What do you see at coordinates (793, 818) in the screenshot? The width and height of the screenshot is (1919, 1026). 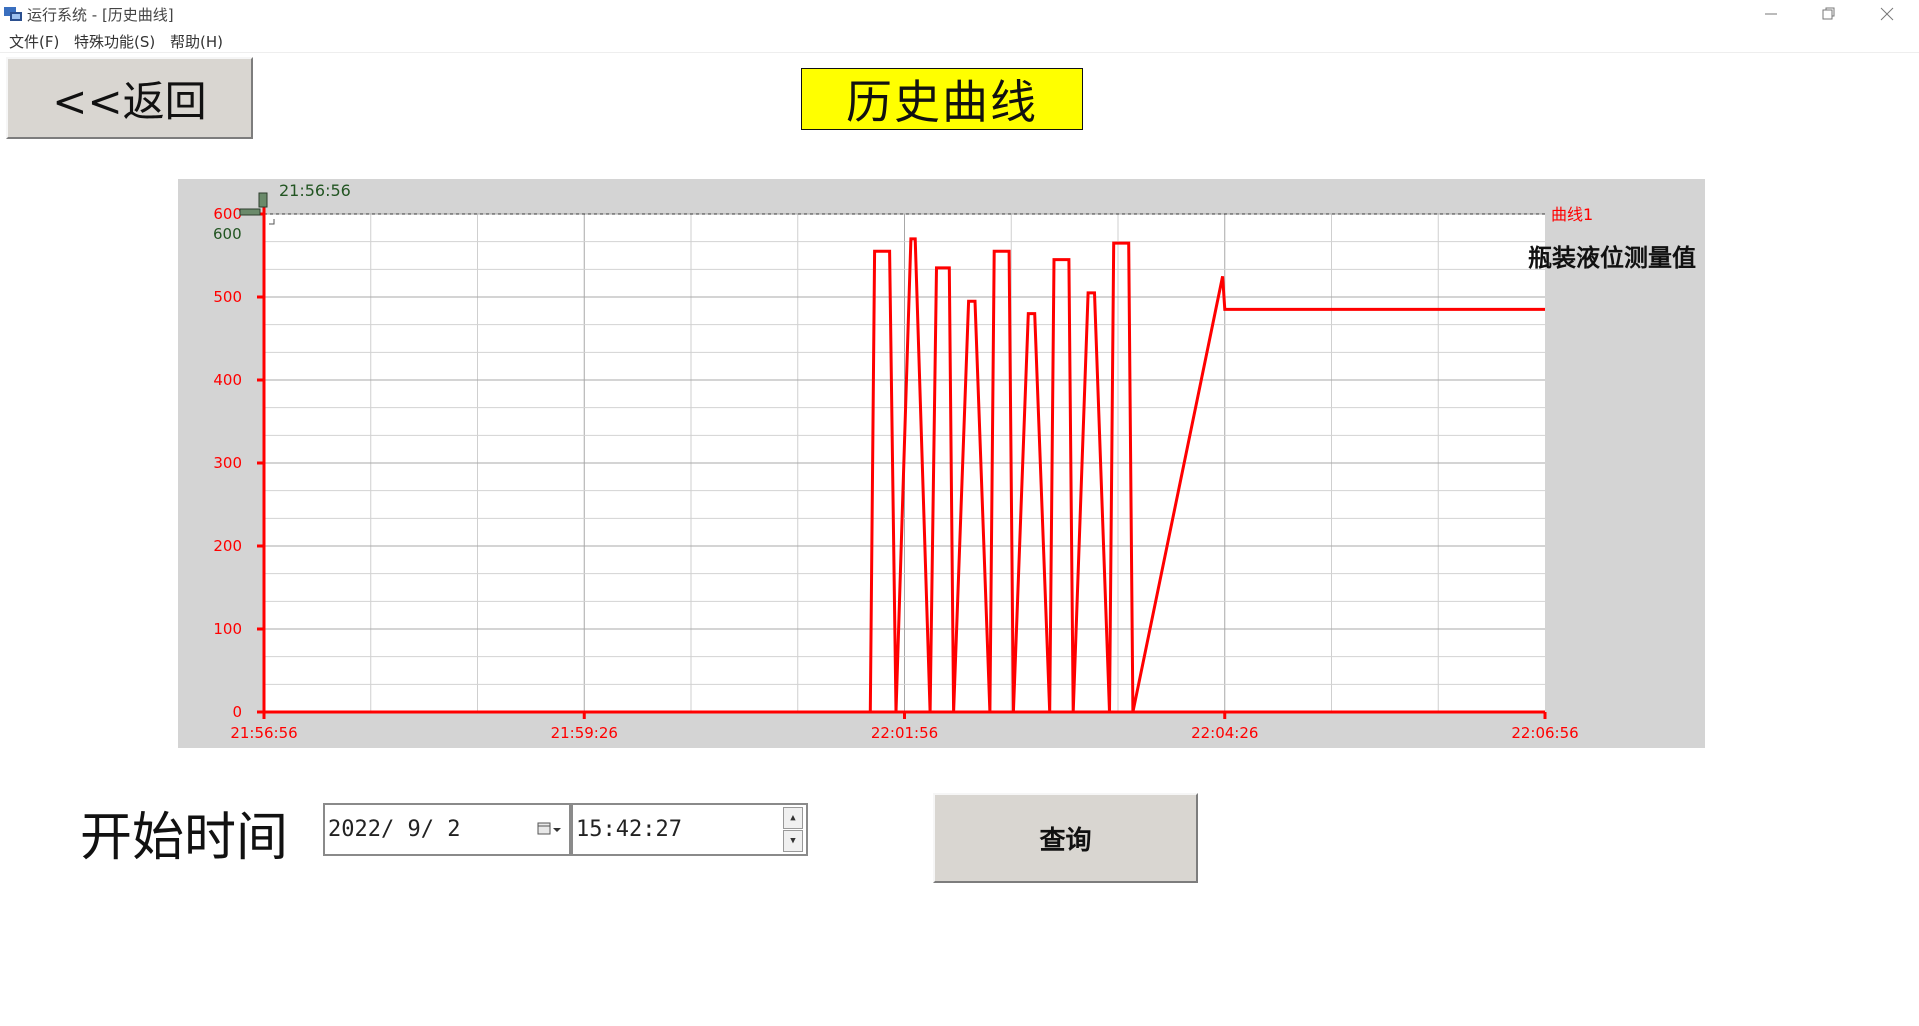 I see `time-spin-up-icon: ▲` at bounding box center [793, 818].